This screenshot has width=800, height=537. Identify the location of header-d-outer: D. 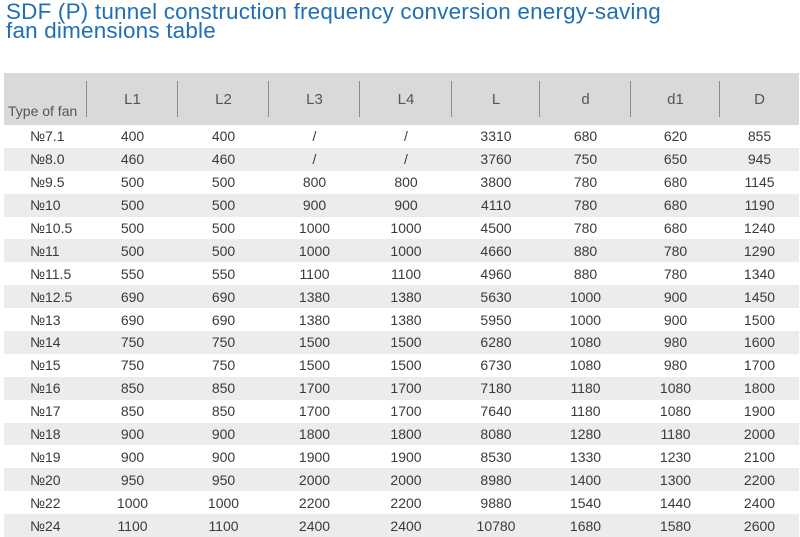
(759, 99).